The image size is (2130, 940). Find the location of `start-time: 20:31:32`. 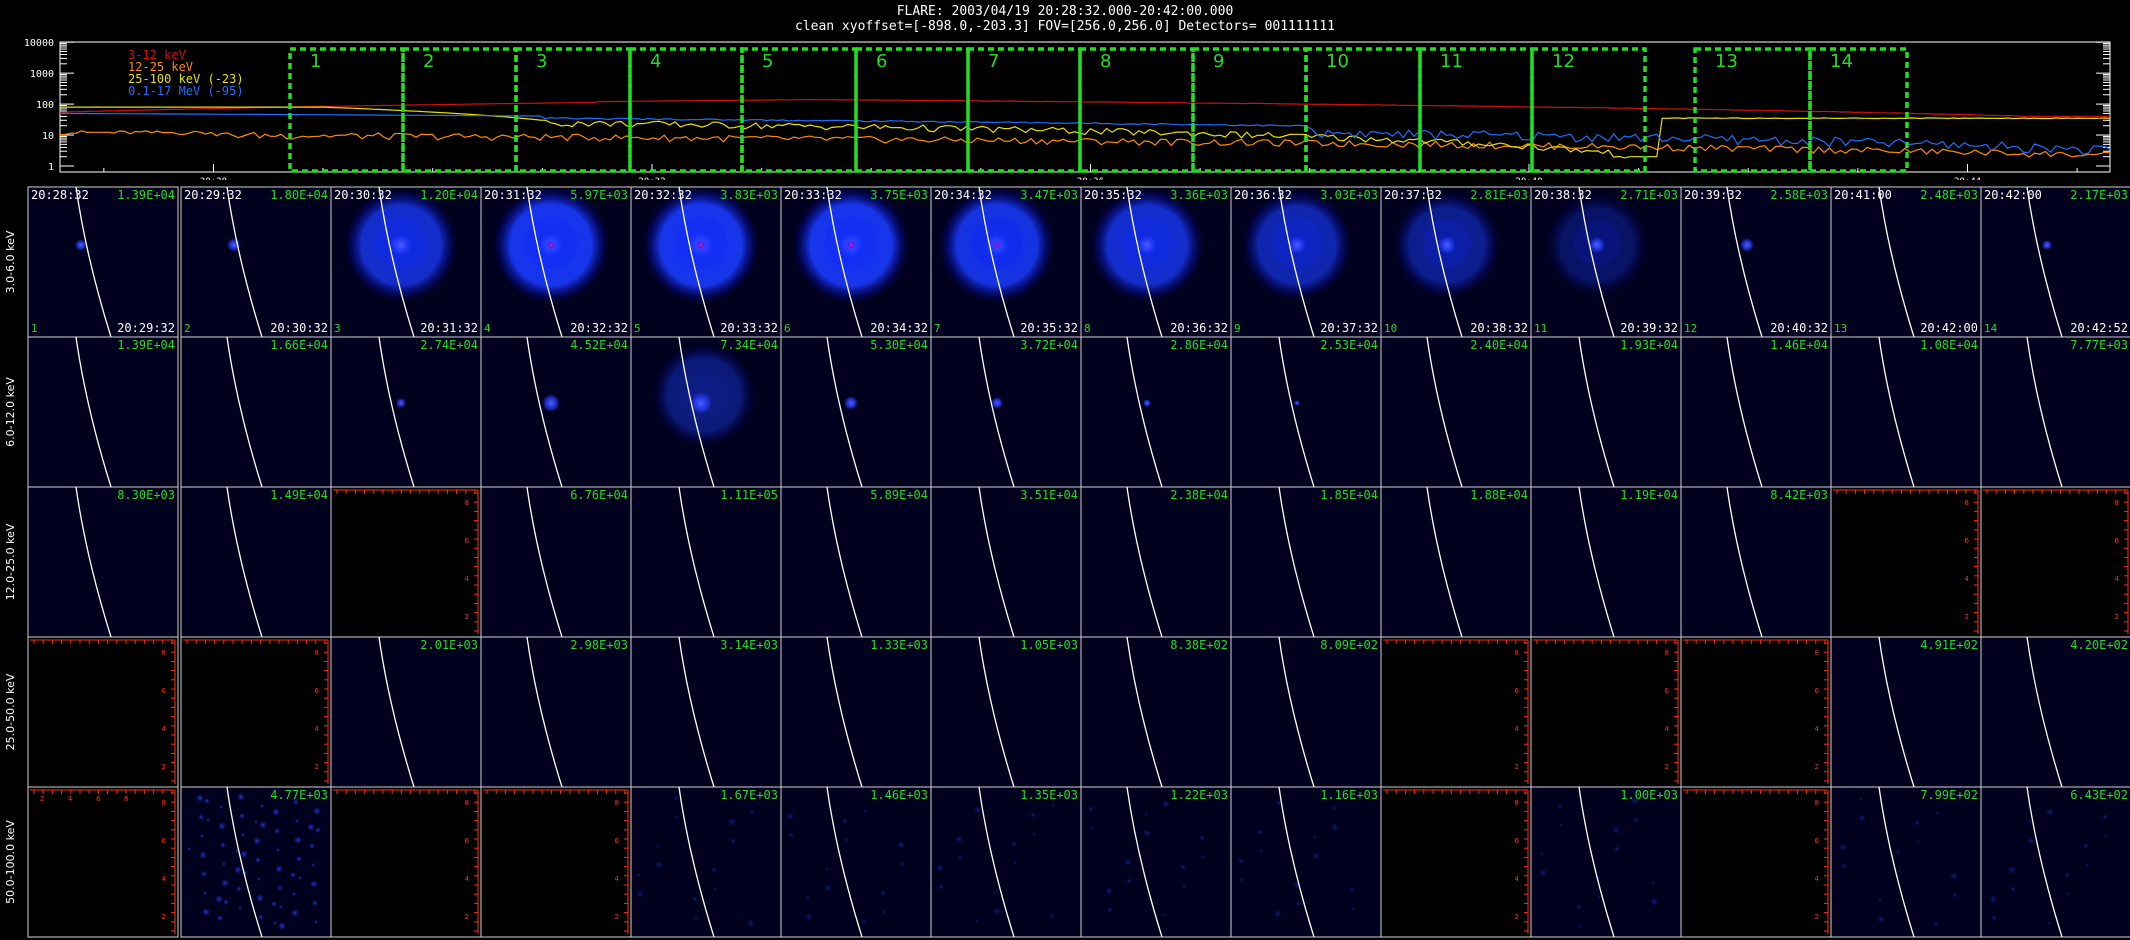

start-time: 20:31:32 is located at coordinates (513, 195).